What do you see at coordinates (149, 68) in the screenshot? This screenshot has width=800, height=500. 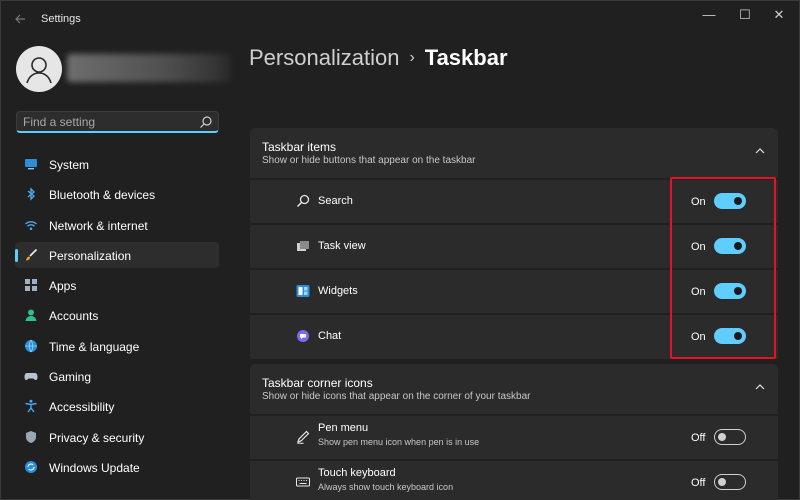 I see `profile-name-redacted` at bounding box center [149, 68].